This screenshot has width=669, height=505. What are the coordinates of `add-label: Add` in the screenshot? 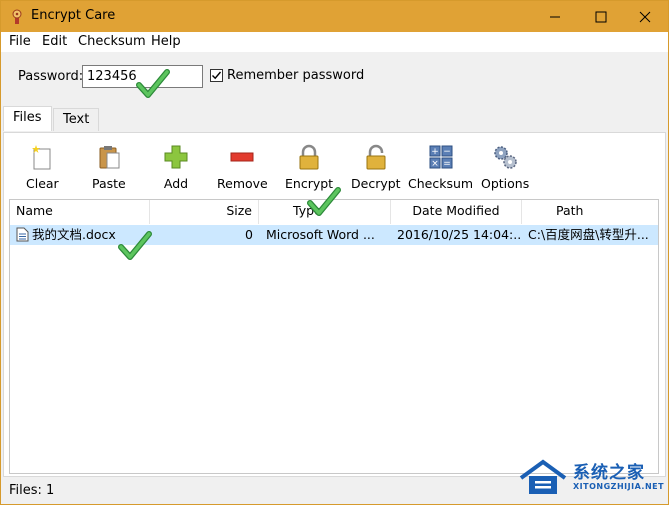 It's located at (176, 183).